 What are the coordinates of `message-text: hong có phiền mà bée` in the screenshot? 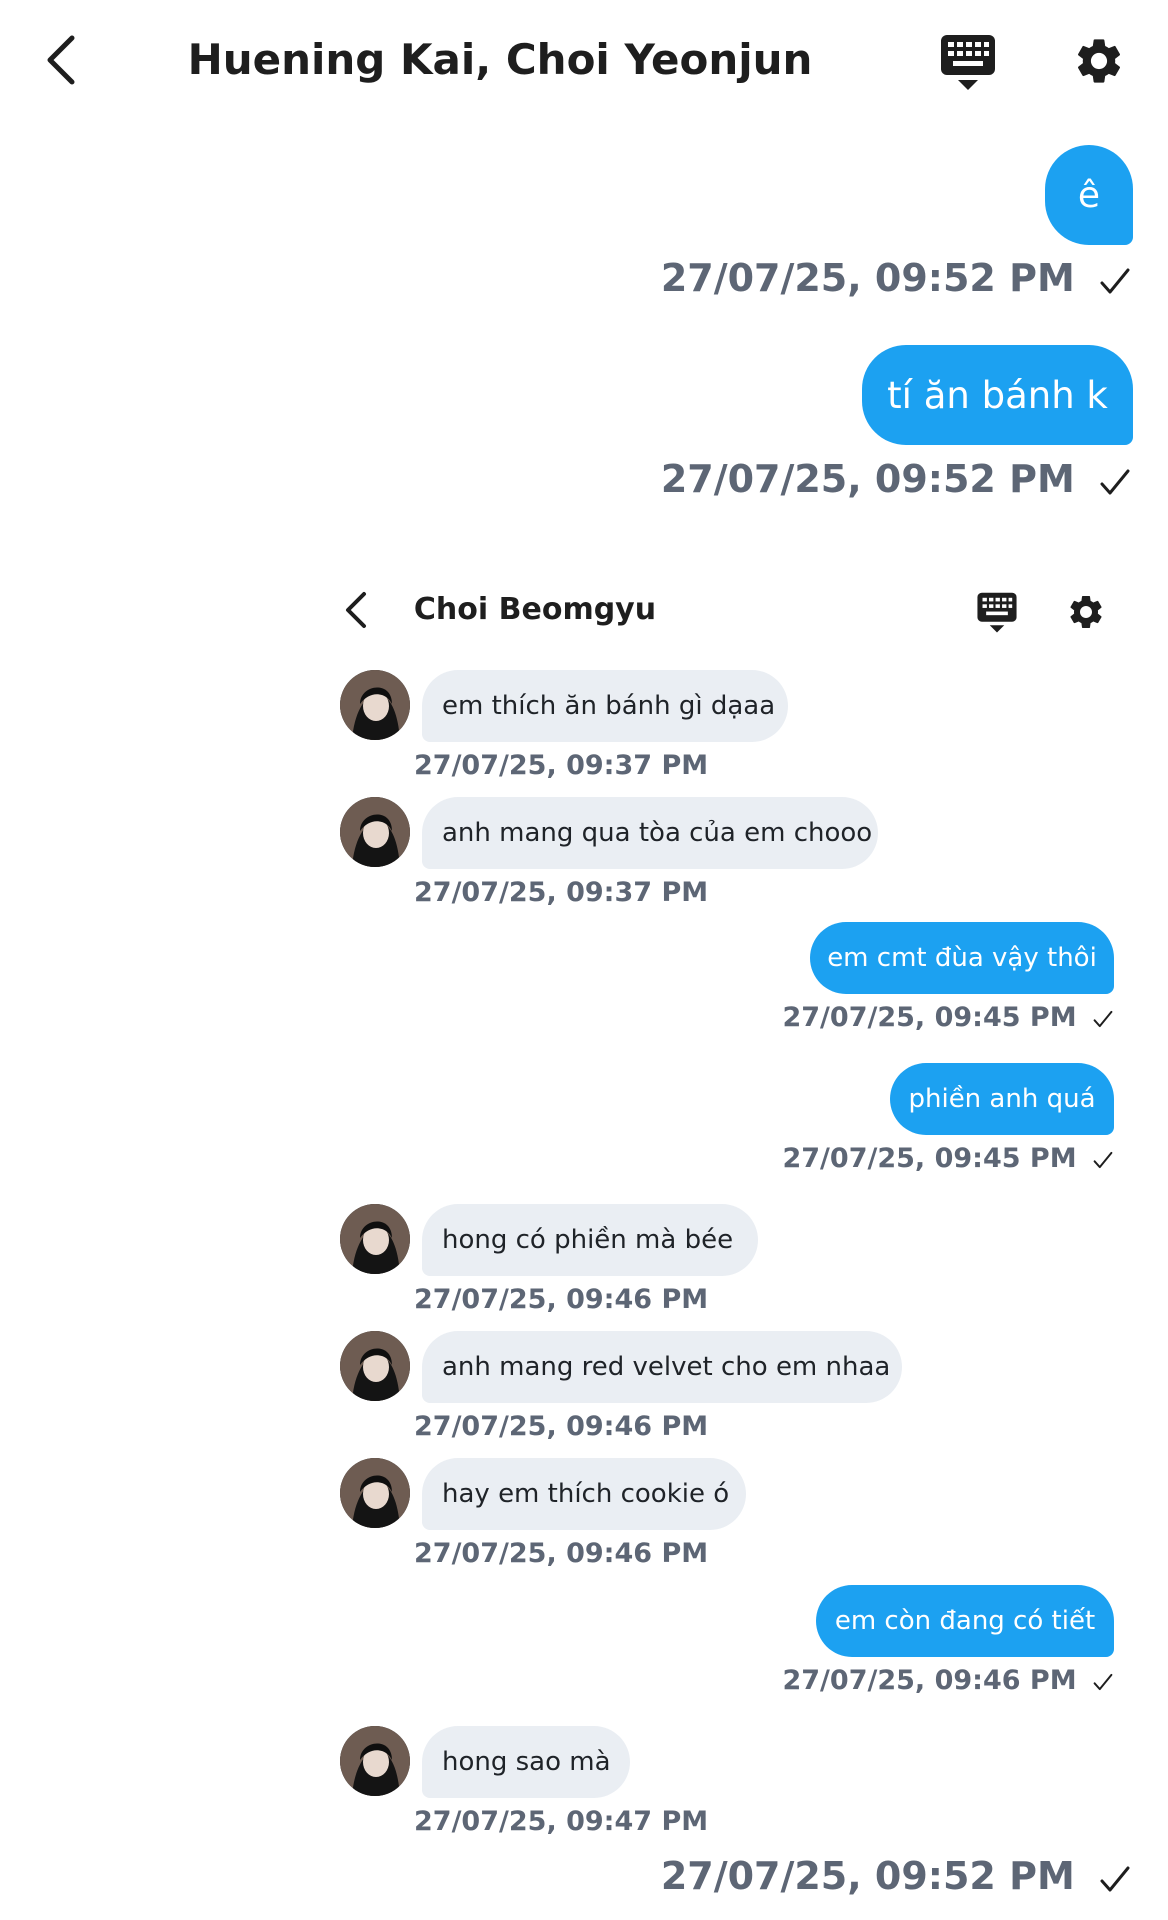 It's located at (588, 1240).